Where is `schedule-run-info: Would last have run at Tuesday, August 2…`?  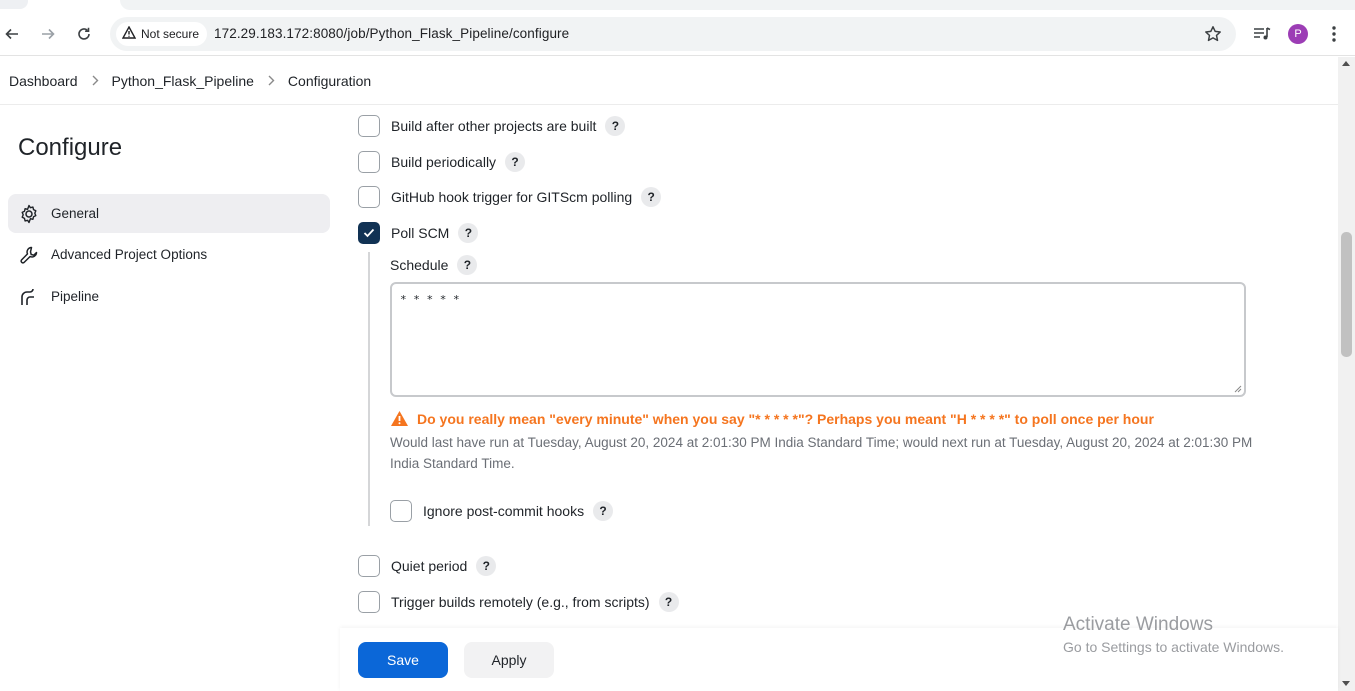 schedule-run-info: Would last have run at Tuesday, August 2… is located at coordinates (821, 453).